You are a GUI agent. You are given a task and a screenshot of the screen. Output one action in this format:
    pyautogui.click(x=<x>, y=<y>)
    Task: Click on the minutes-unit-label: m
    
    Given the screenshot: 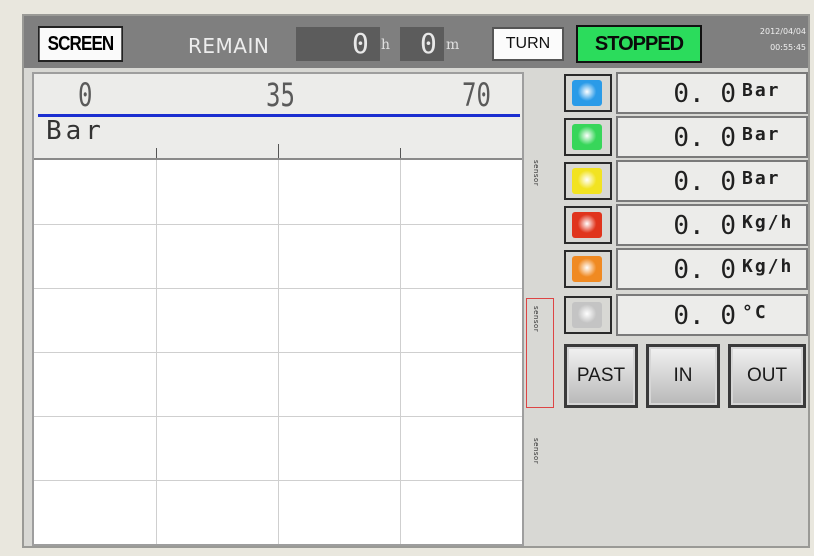 What is the action you would take?
    pyautogui.click(x=453, y=45)
    